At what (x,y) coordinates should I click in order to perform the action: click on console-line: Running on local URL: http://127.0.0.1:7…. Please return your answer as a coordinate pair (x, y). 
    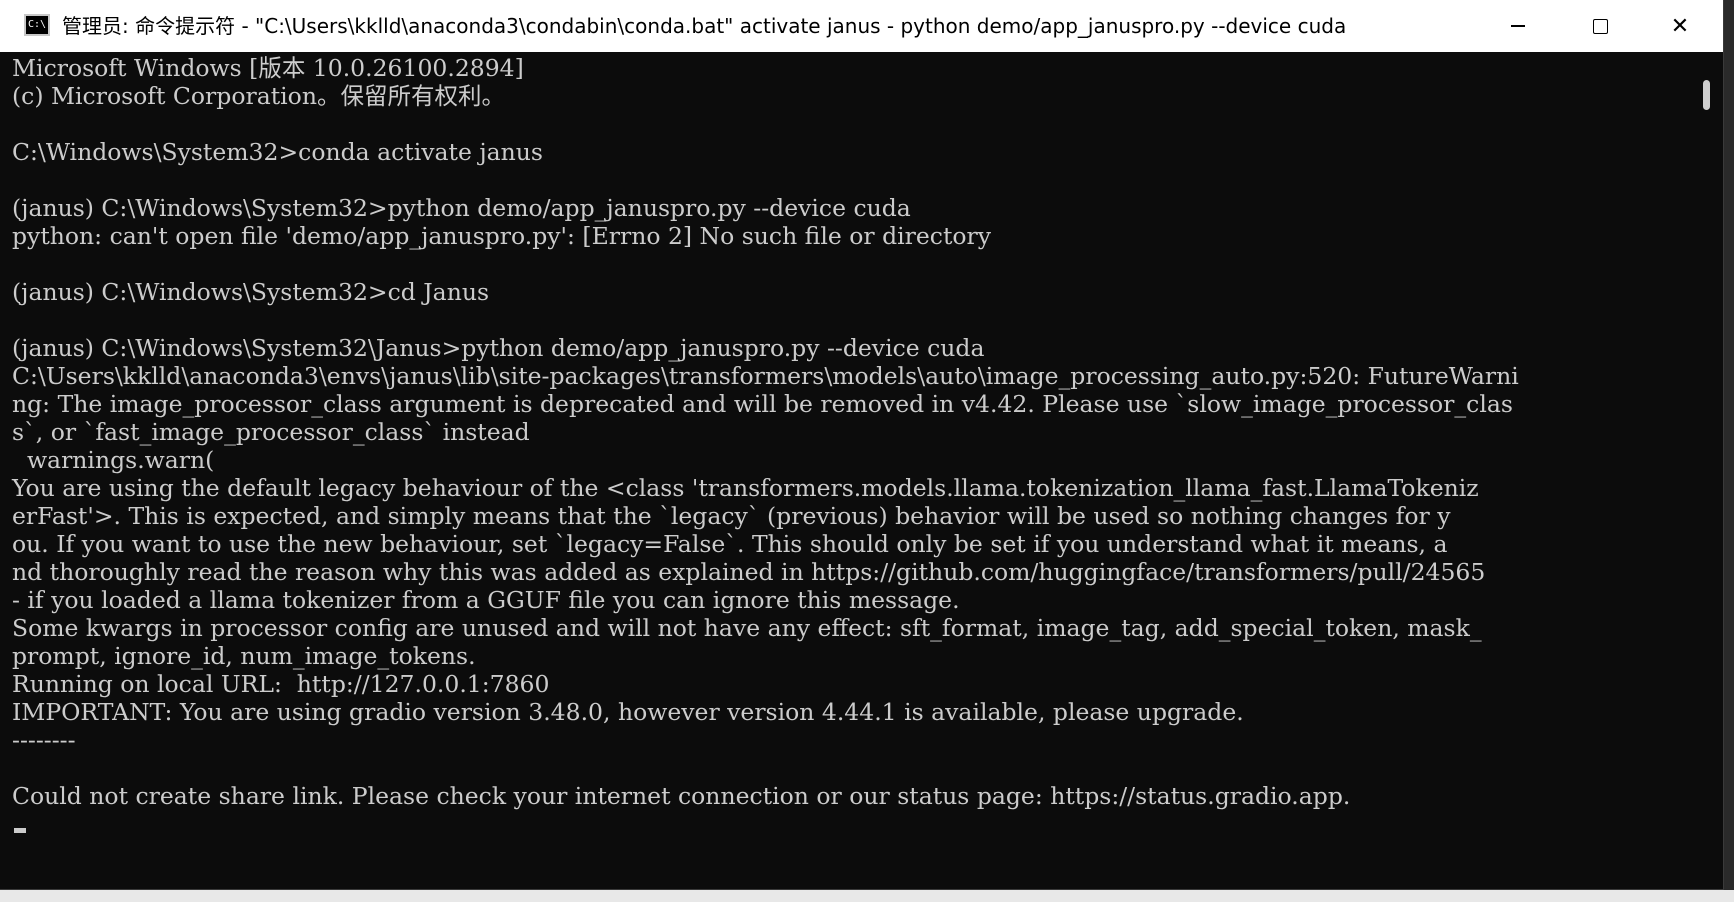
    Looking at the image, I should click on (281, 684).